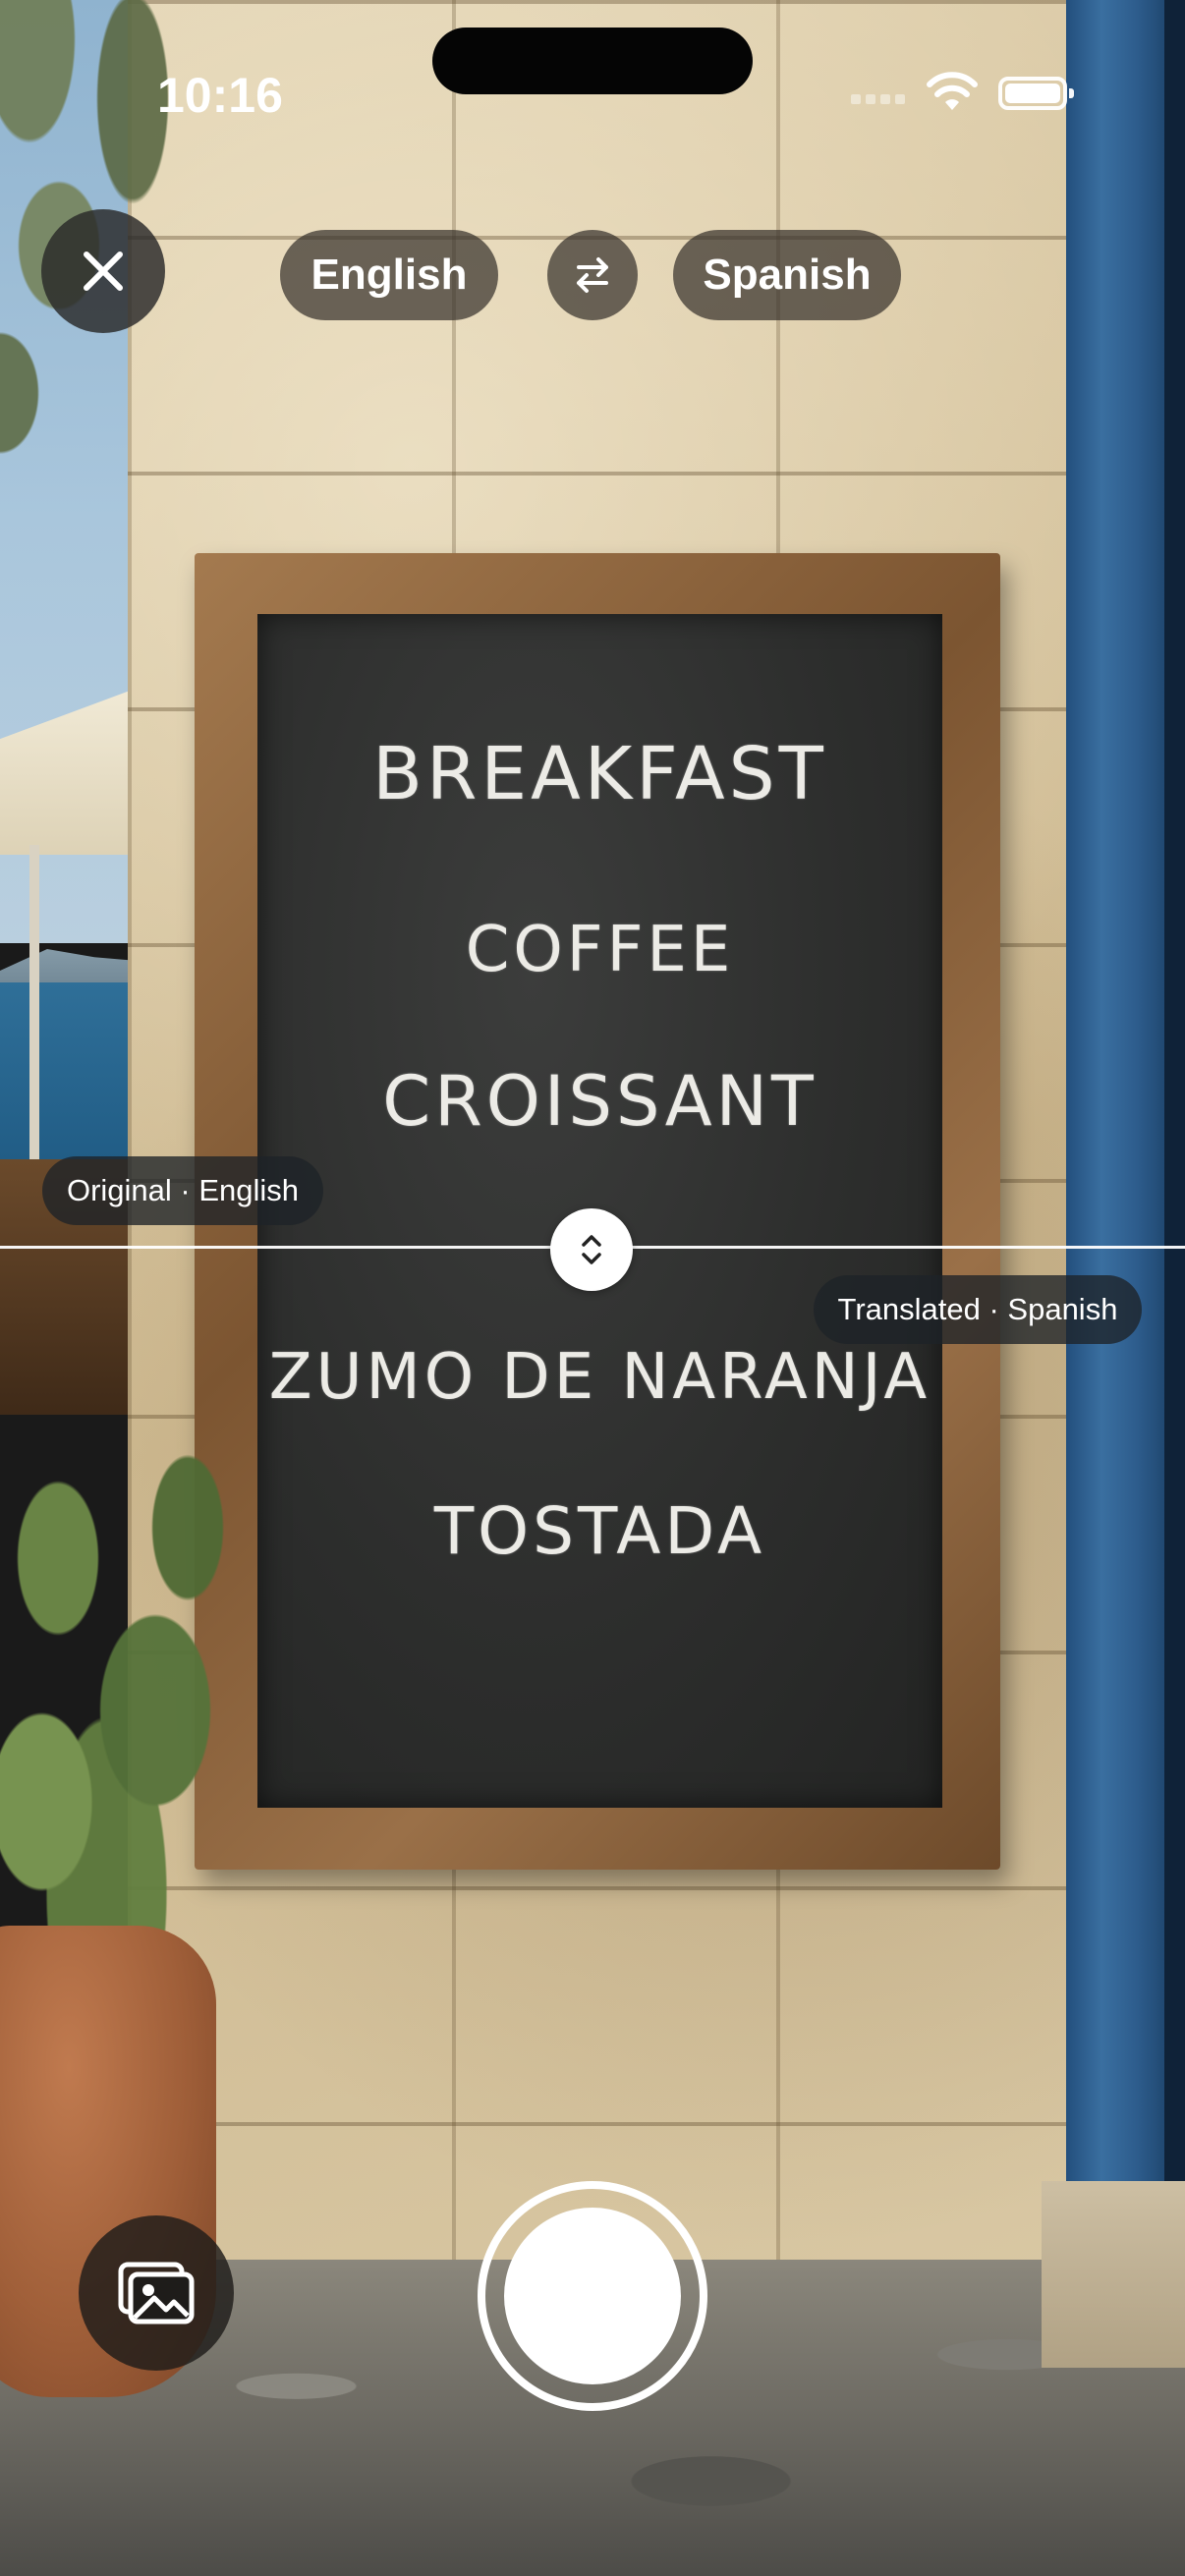 This screenshot has height=2576, width=1185. Describe the element at coordinates (978, 1309) in the screenshot. I see `translated-language-tag: Translated · Spanish` at that location.